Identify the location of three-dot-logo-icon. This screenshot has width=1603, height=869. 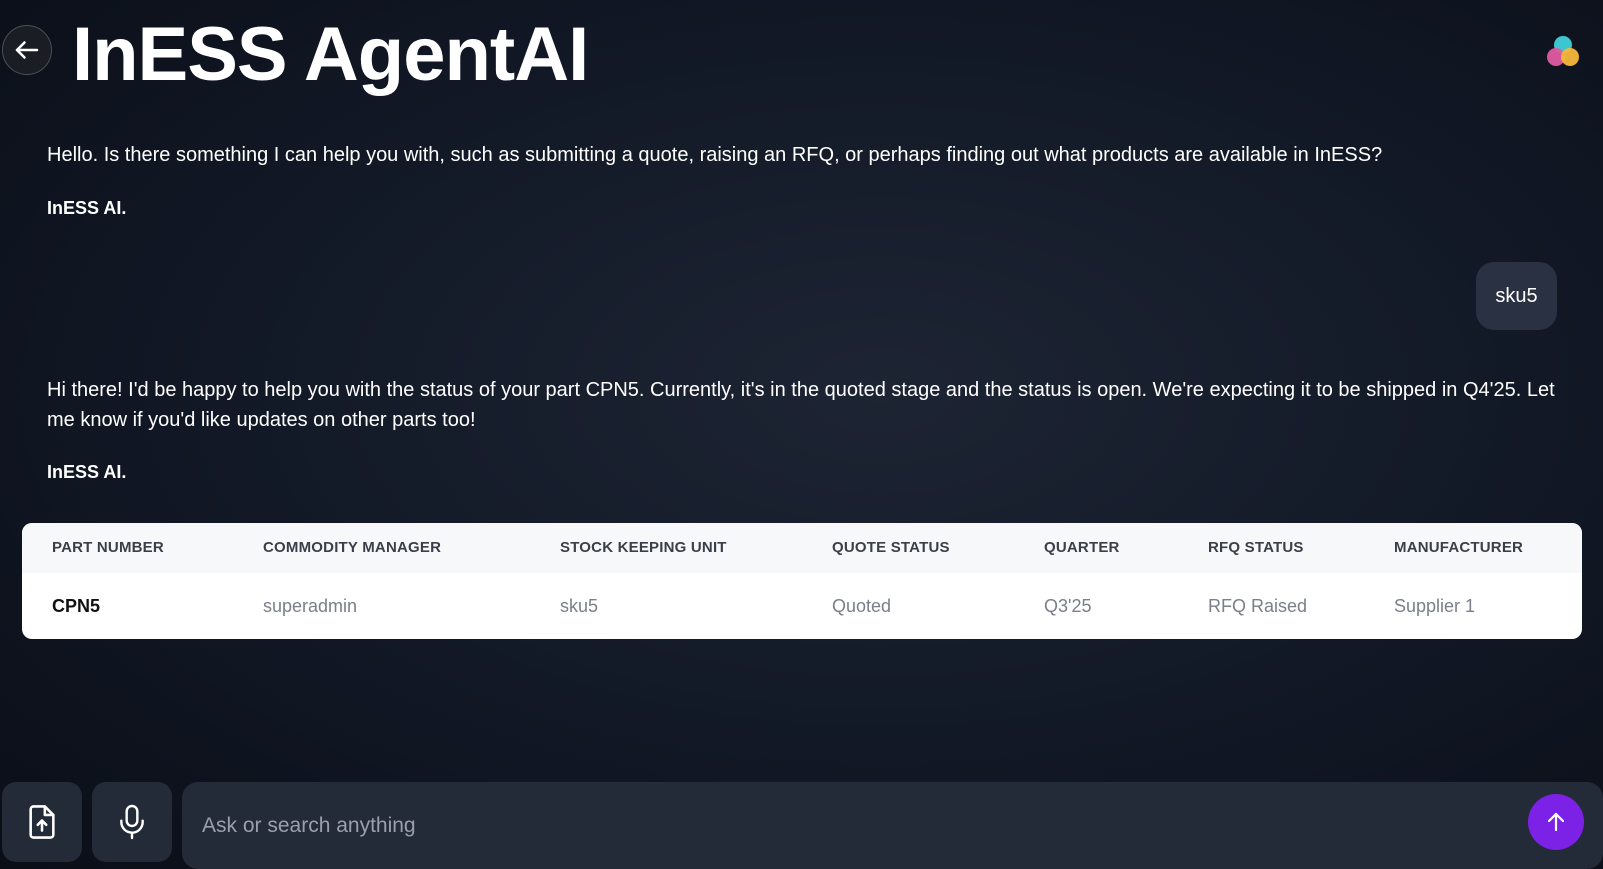
(1565, 52).